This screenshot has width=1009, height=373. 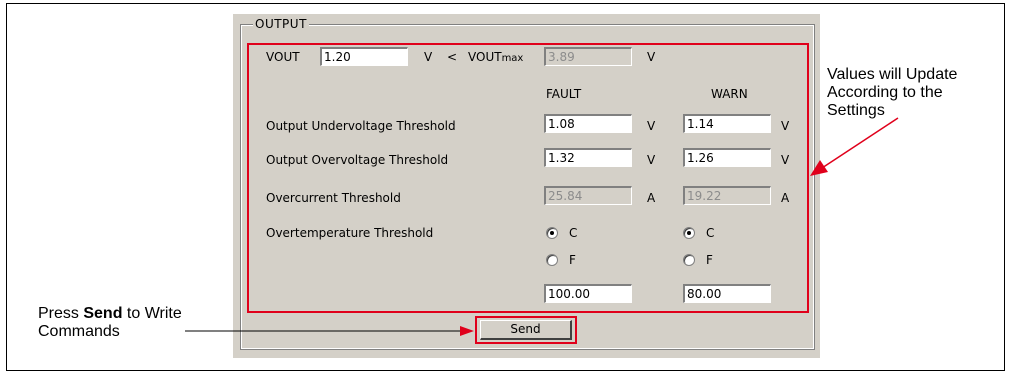 What do you see at coordinates (860, 143) in the screenshot?
I see `values-arrow-line` at bounding box center [860, 143].